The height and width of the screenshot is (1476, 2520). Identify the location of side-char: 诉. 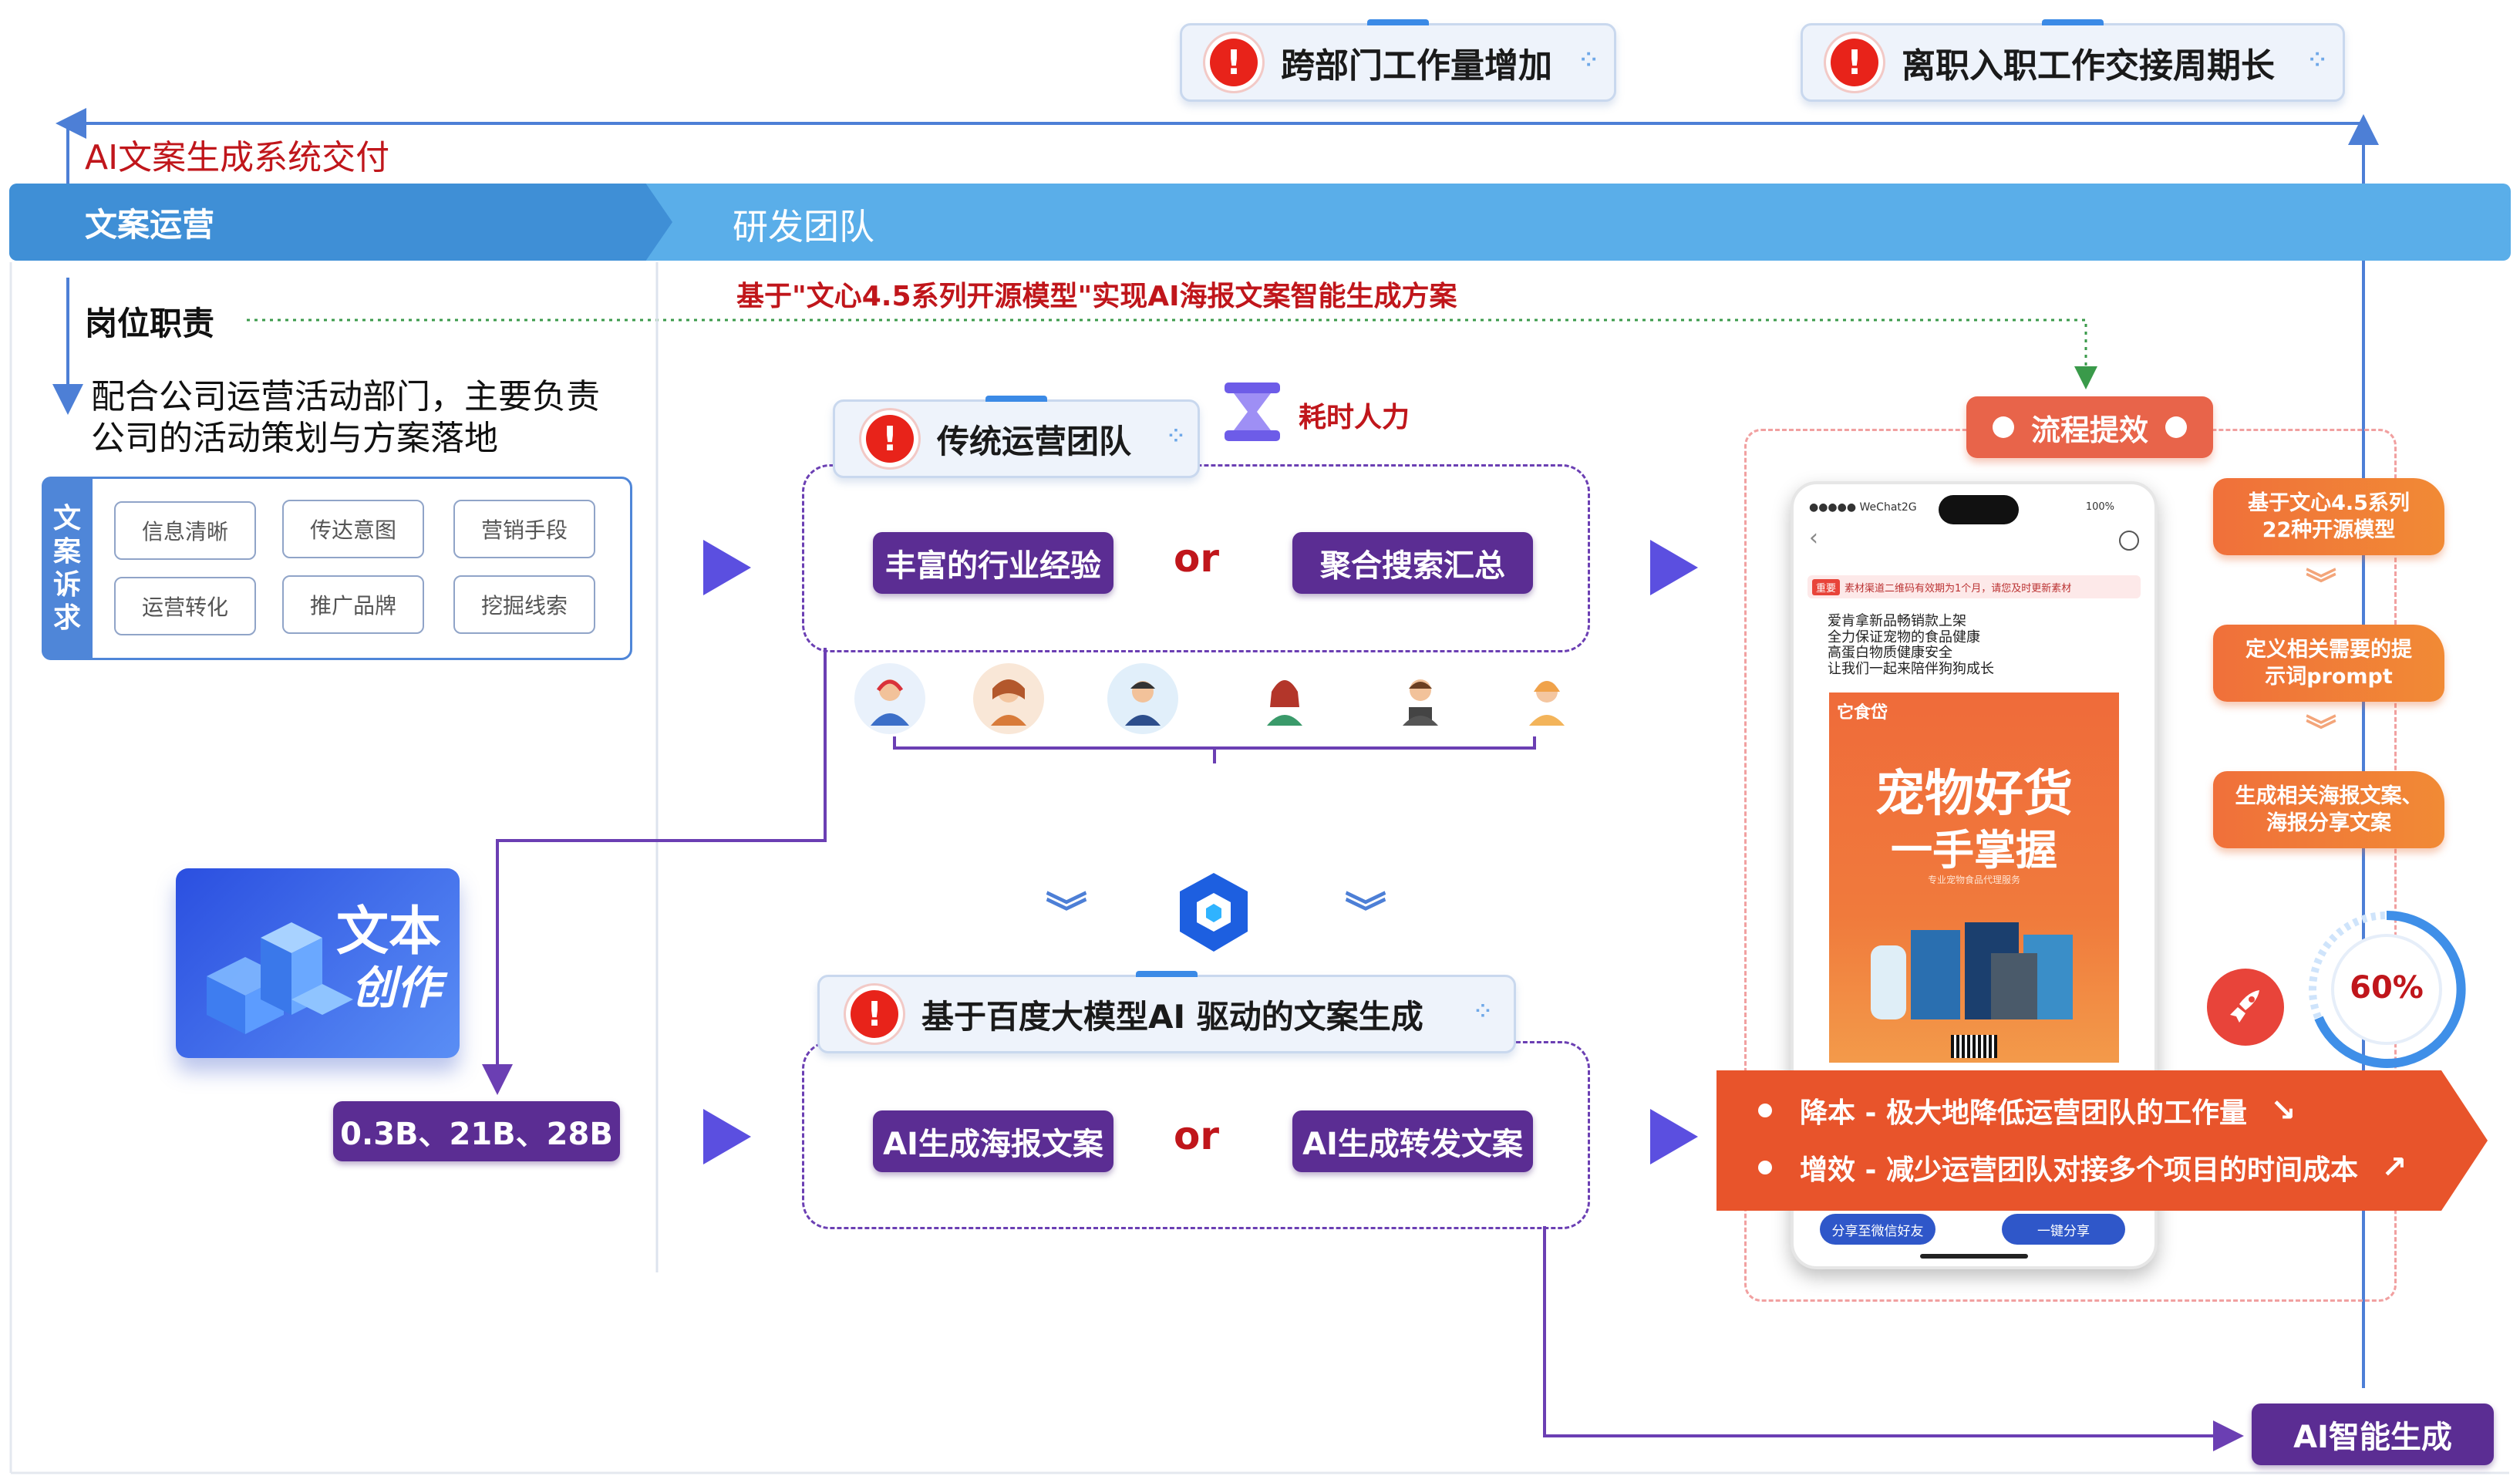
(66, 585).